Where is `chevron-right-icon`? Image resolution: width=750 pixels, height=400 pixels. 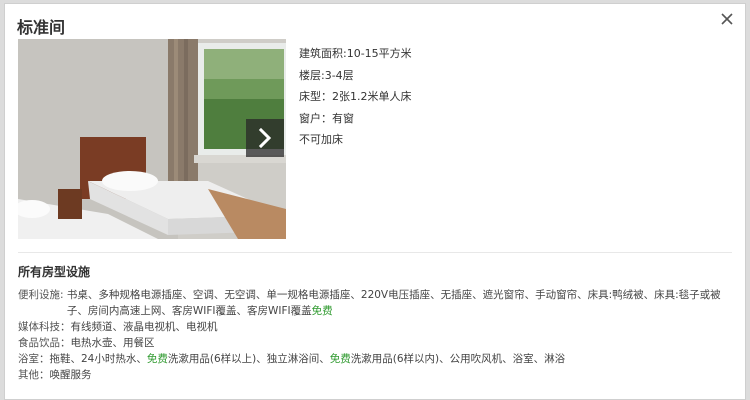
chevron-right-icon is located at coordinates (265, 138).